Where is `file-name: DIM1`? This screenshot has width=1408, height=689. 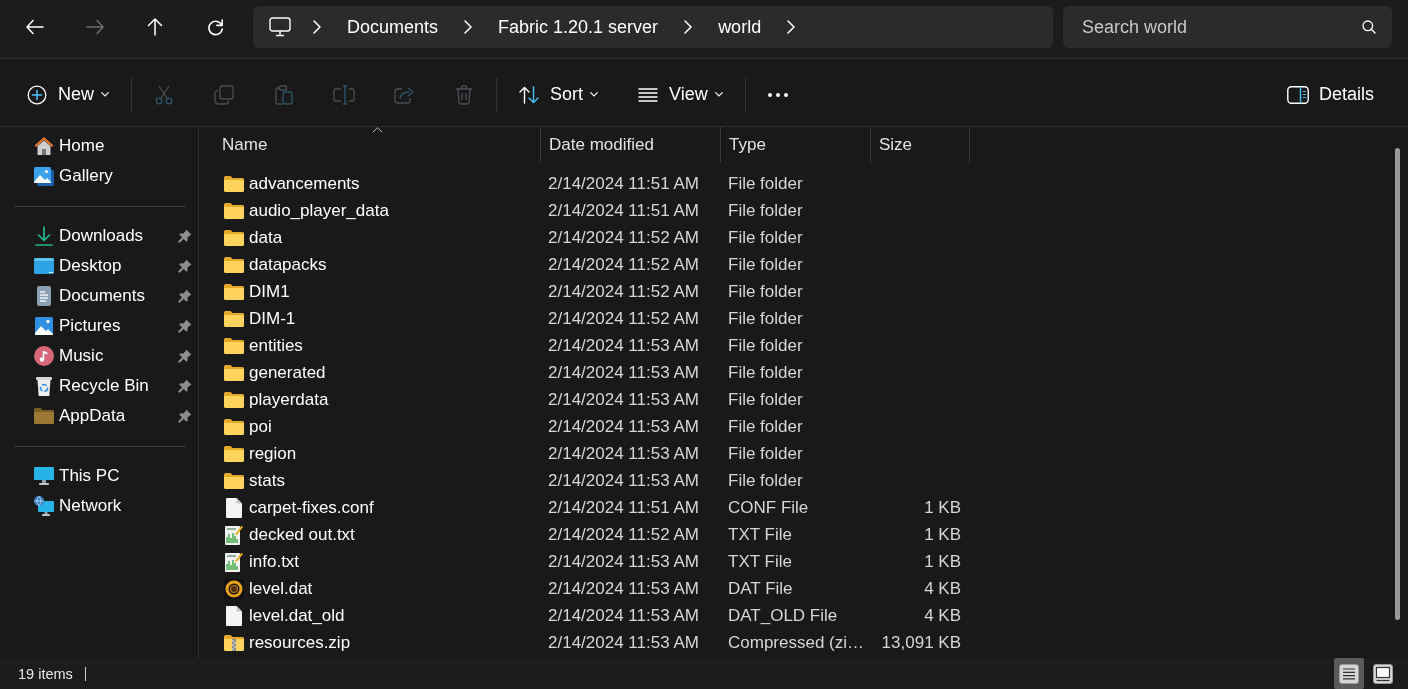 file-name: DIM1 is located at coordinates (269, 291).